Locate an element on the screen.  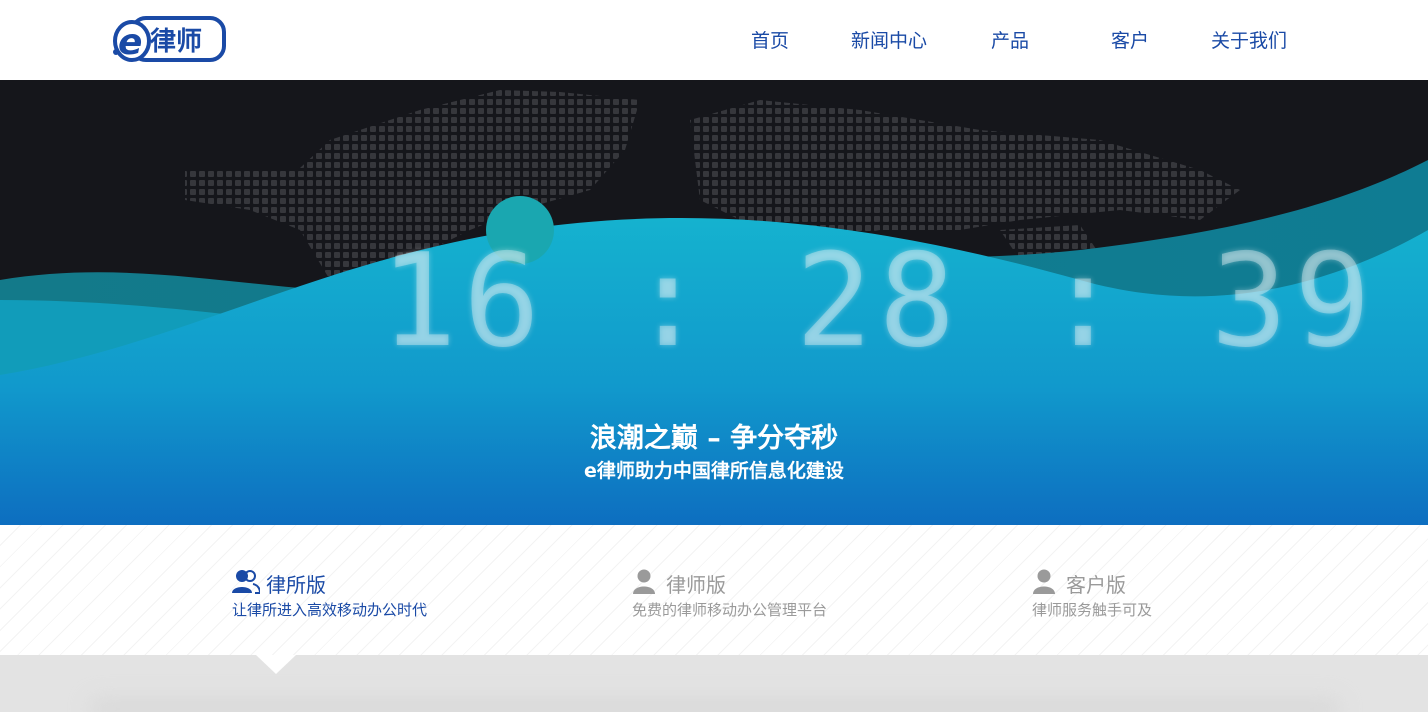
nav-home: 首页 is located at coordinates (770, 39).